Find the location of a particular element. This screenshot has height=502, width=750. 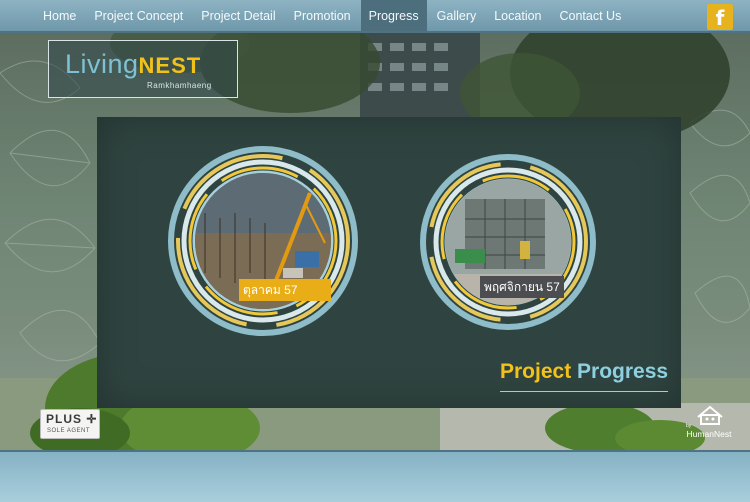

livingnest-logo: LivingNEST Ramkhamhaeng is located at coordinates (143, 69).